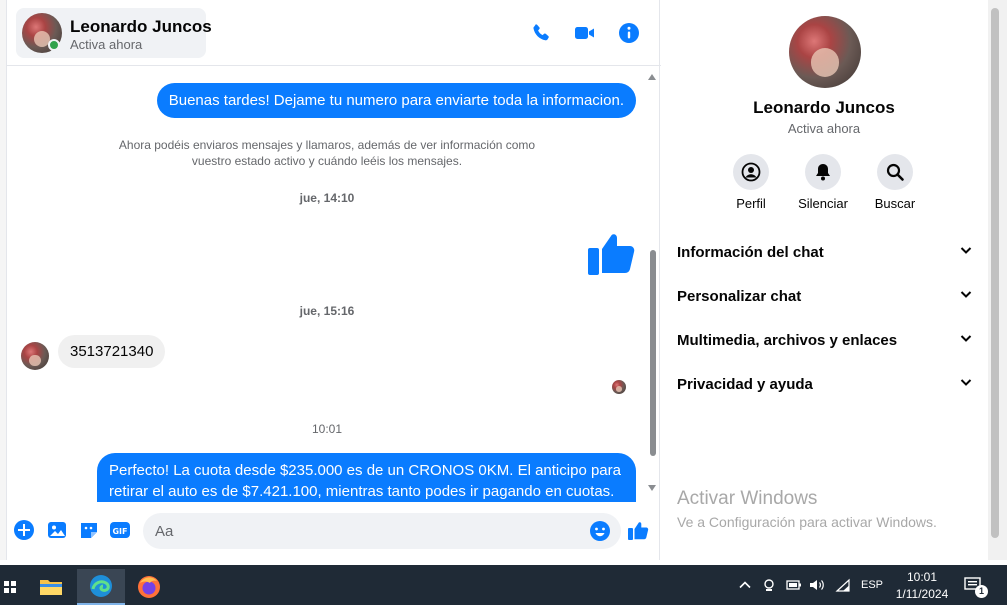 This screenshot has height=605, width=1007. What do you see at coordinates (807, 522) in the screenshot?
I see `activation-watermark-text: Ve a Configuración para activar Windows.` at bounding box center [807, 522].